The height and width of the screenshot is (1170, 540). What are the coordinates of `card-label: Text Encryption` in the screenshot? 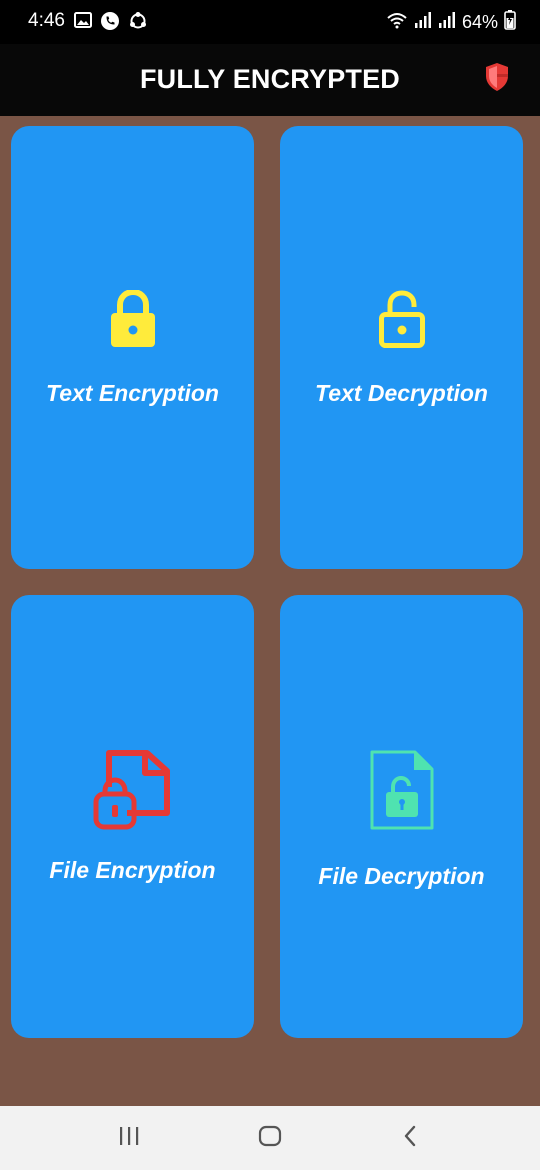 It's located at (132, 393).